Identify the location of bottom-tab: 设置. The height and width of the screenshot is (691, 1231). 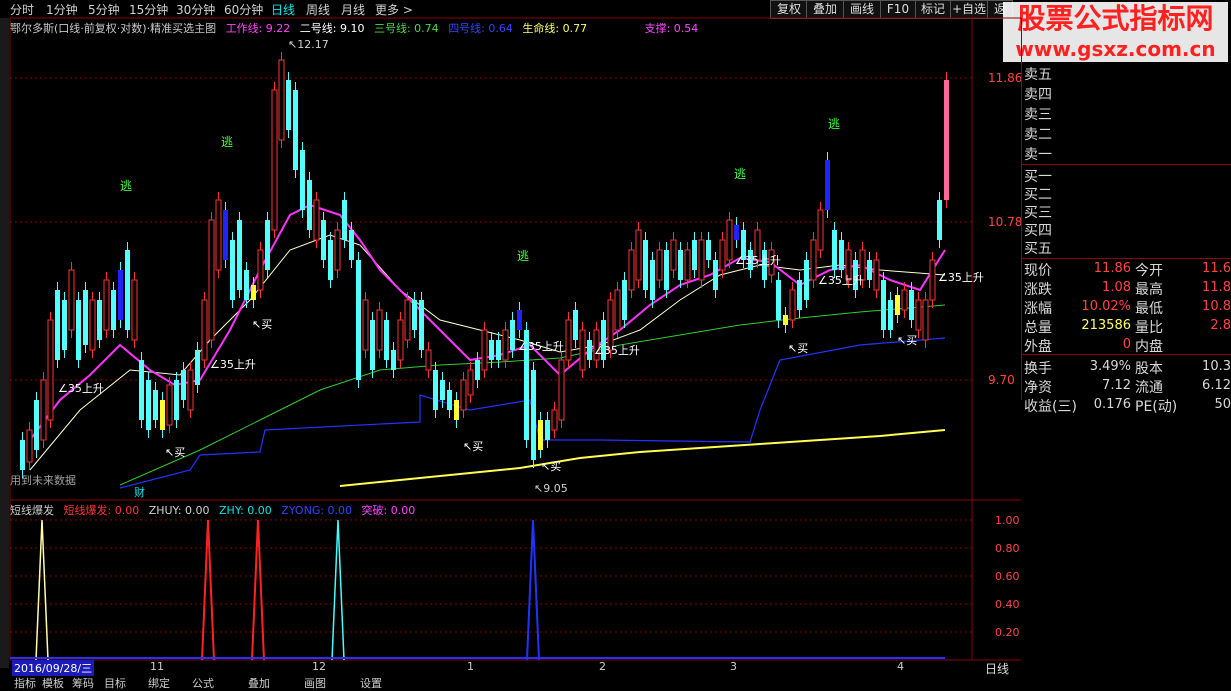
(371, 683).